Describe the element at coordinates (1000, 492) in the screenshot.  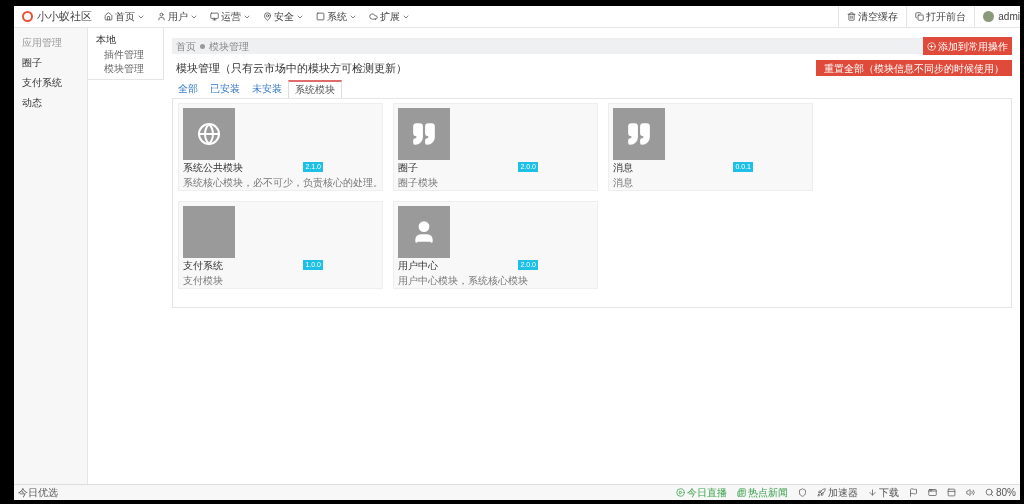
I see `status-button: 80%` at that location.